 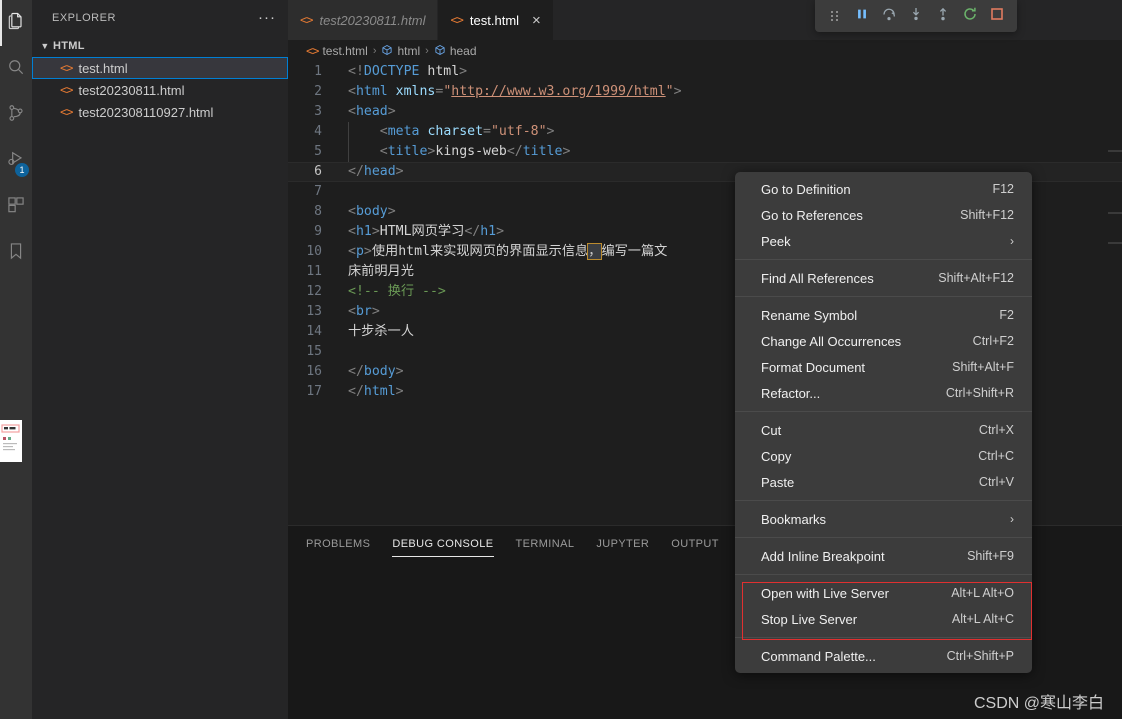 I want to click on menu-item-open-with-live-server: Open with Live Server Alt+L Alt+O, so click(x=883, y=593).